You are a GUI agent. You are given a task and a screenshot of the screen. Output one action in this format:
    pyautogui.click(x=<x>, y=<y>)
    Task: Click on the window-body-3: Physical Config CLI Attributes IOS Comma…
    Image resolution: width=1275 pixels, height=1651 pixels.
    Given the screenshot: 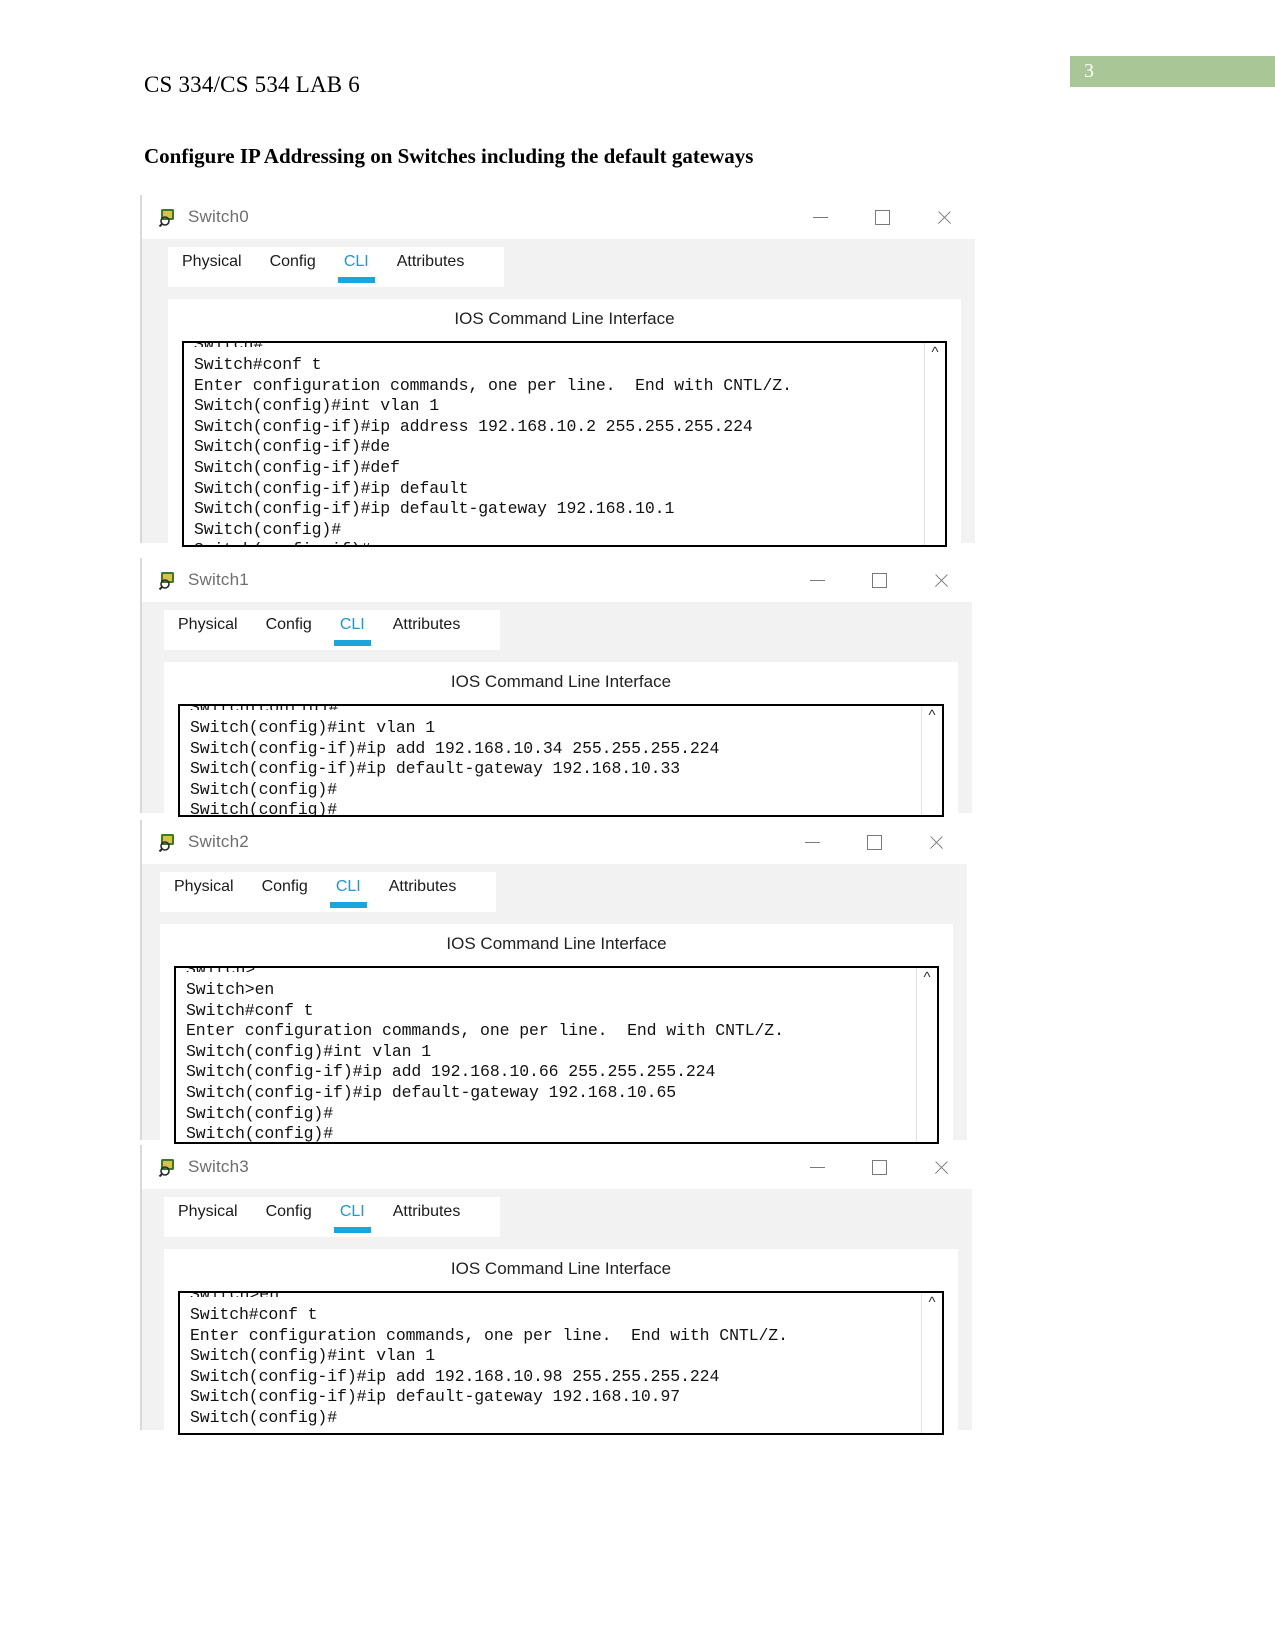 What is the action you would take?
    pyautogui.click(x=556, y=1312)
    